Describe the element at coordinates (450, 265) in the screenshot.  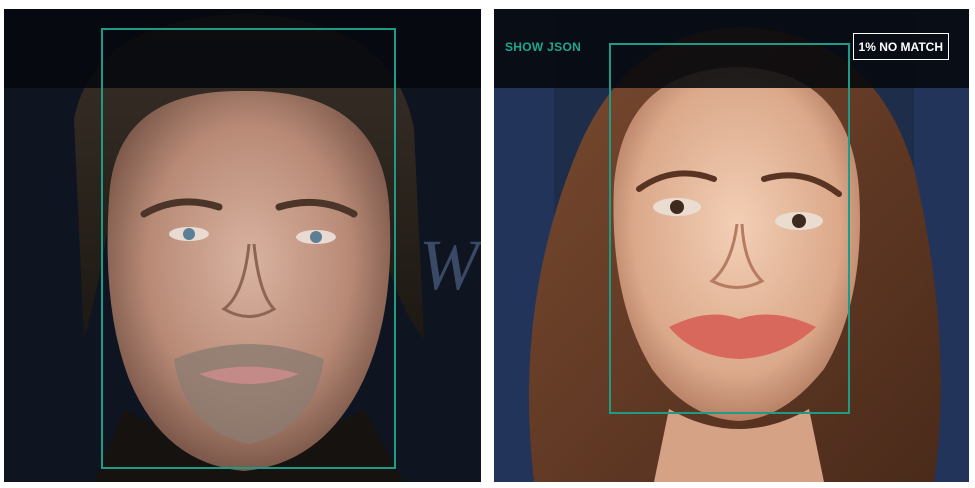
I see `svg-text: W` at that location.